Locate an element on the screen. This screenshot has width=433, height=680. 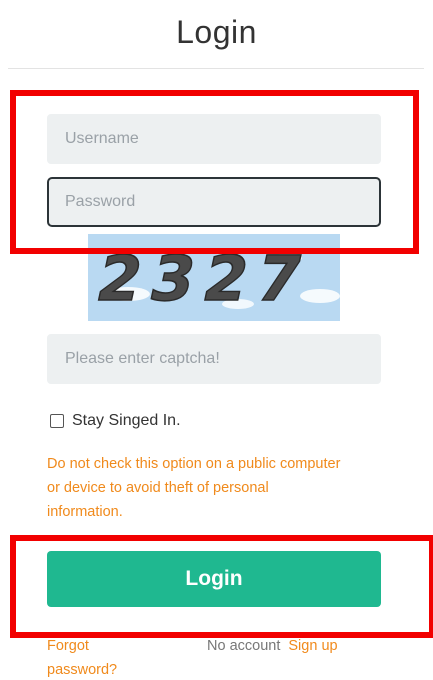
page-title: Login is located at coordinates (216, 32).